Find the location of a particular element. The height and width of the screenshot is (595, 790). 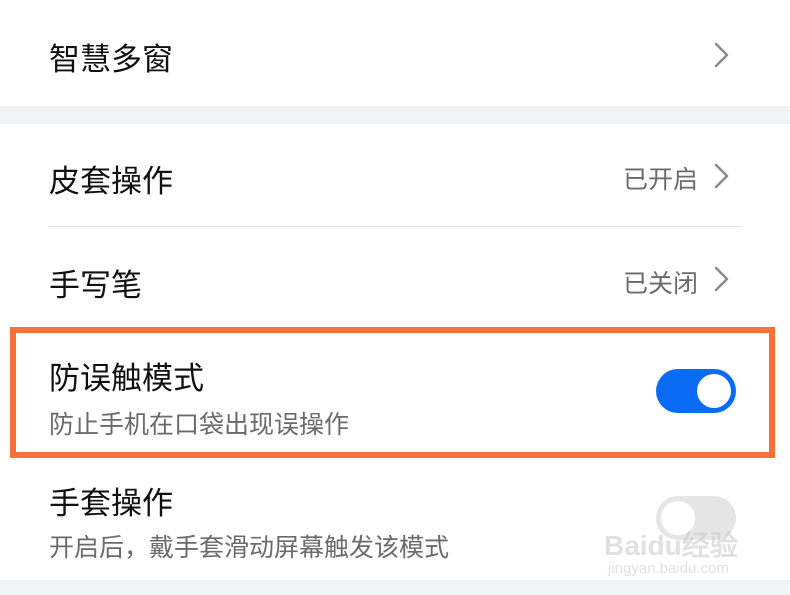

toggle-knob is located at coordinates (714, 391).